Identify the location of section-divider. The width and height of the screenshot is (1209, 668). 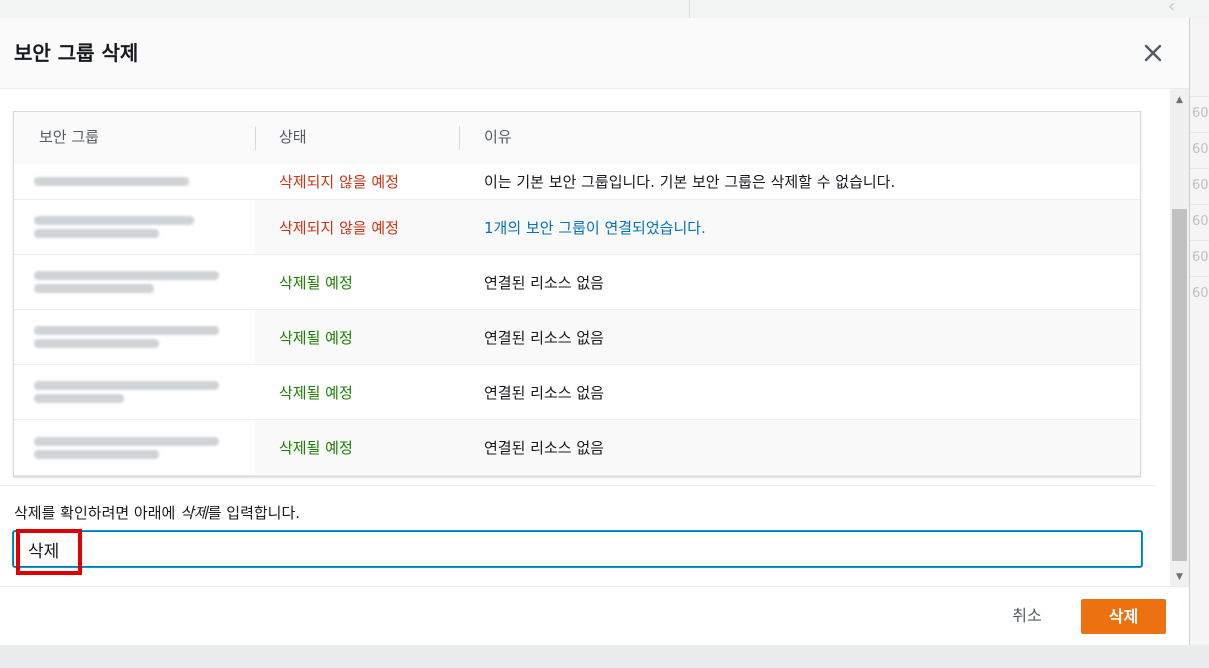
(577, 485).